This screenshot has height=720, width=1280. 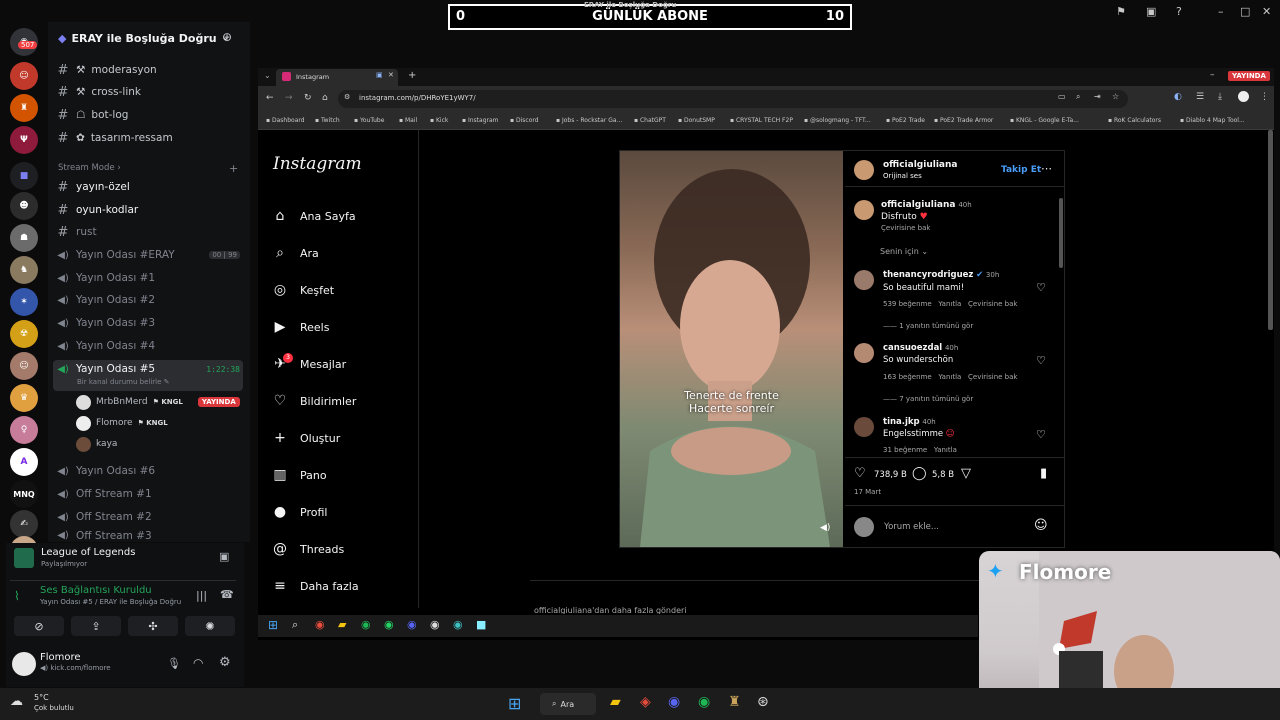 I want to click on nav-reels: ▶ Reels, so click(x=301, y=327).